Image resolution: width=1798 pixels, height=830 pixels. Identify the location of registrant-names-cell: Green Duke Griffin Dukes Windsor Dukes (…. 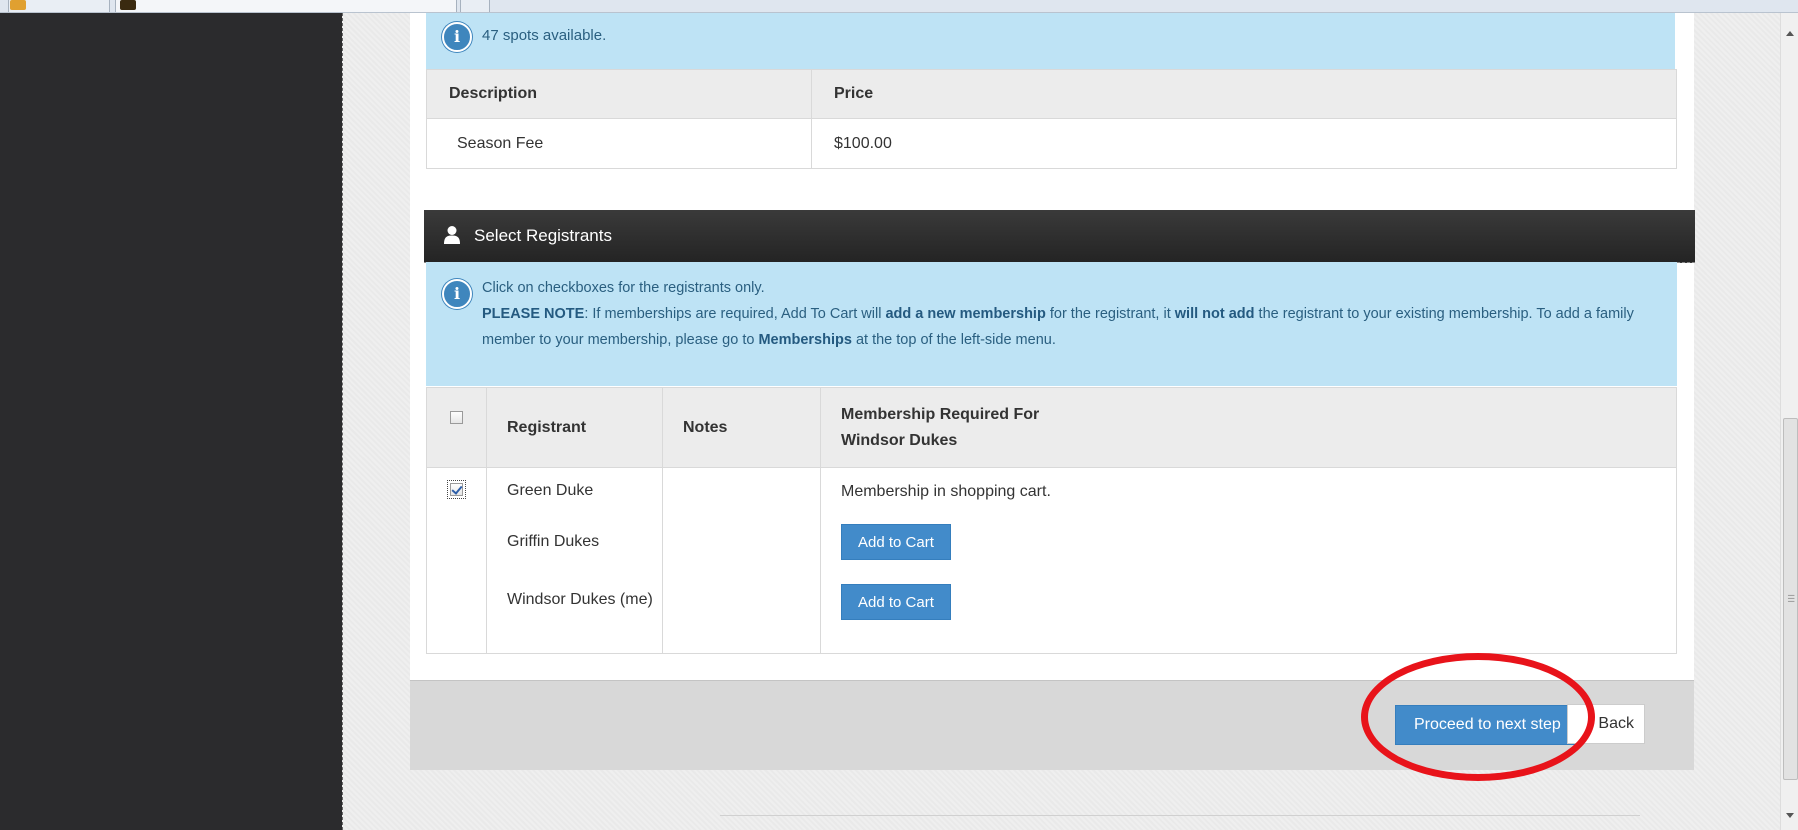
(574, 560).